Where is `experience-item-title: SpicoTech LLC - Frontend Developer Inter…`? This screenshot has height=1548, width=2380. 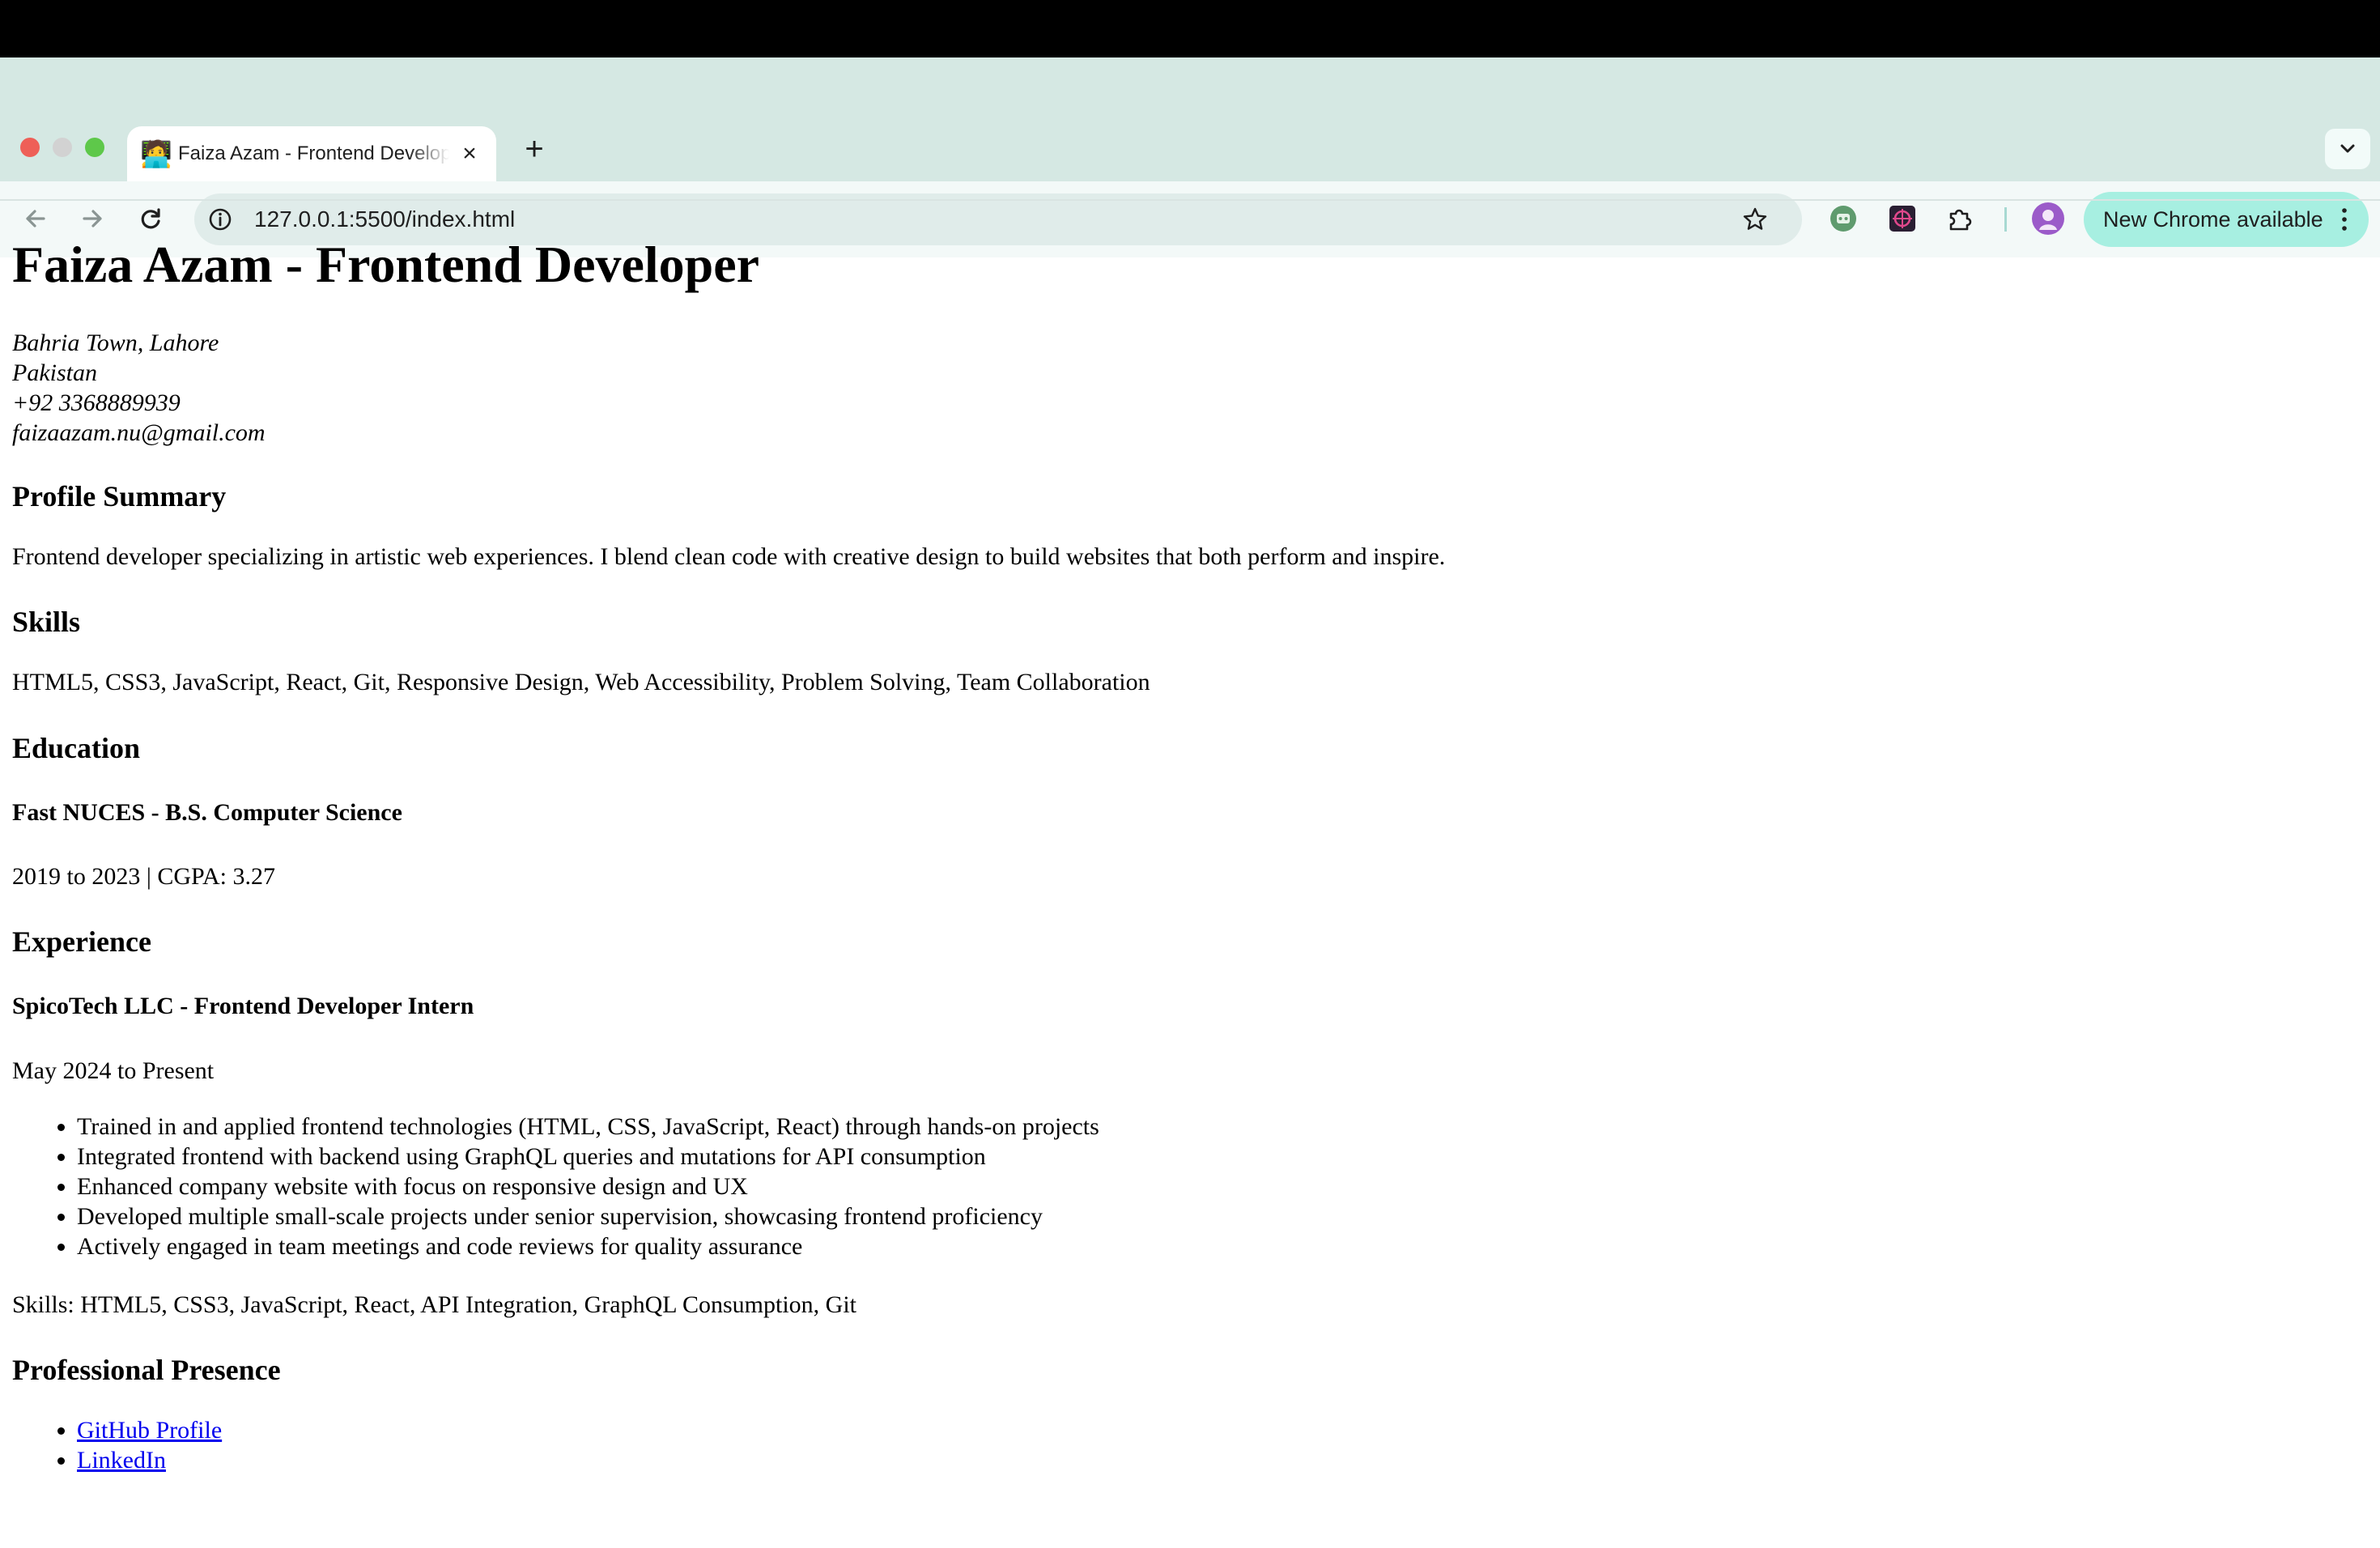 experience-item-title: SpicoTech LLC - Frontend Developer Inter… is located at coordinates (243, 1006).